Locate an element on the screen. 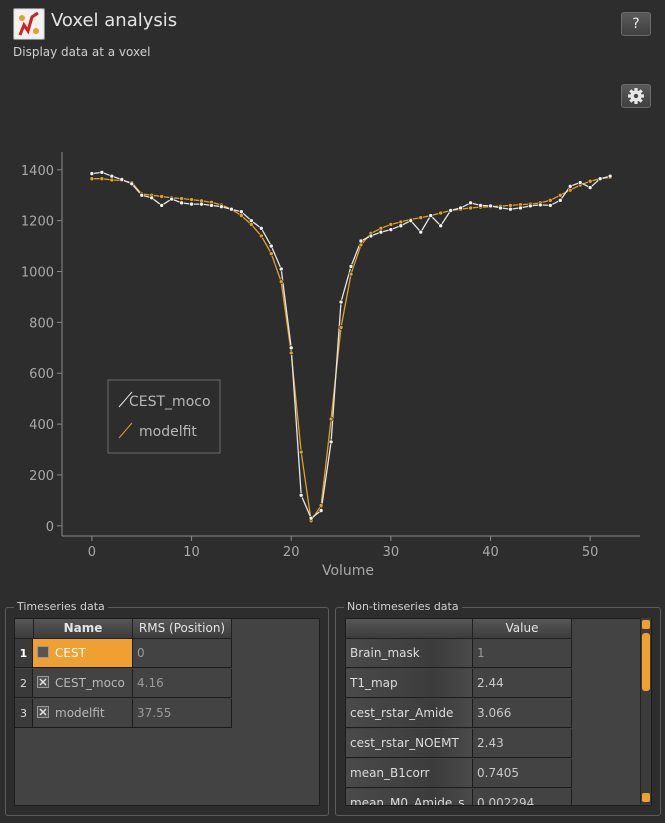  param-value-cest-rstar-amide: 3.066 is located at coordinates (522, 713).